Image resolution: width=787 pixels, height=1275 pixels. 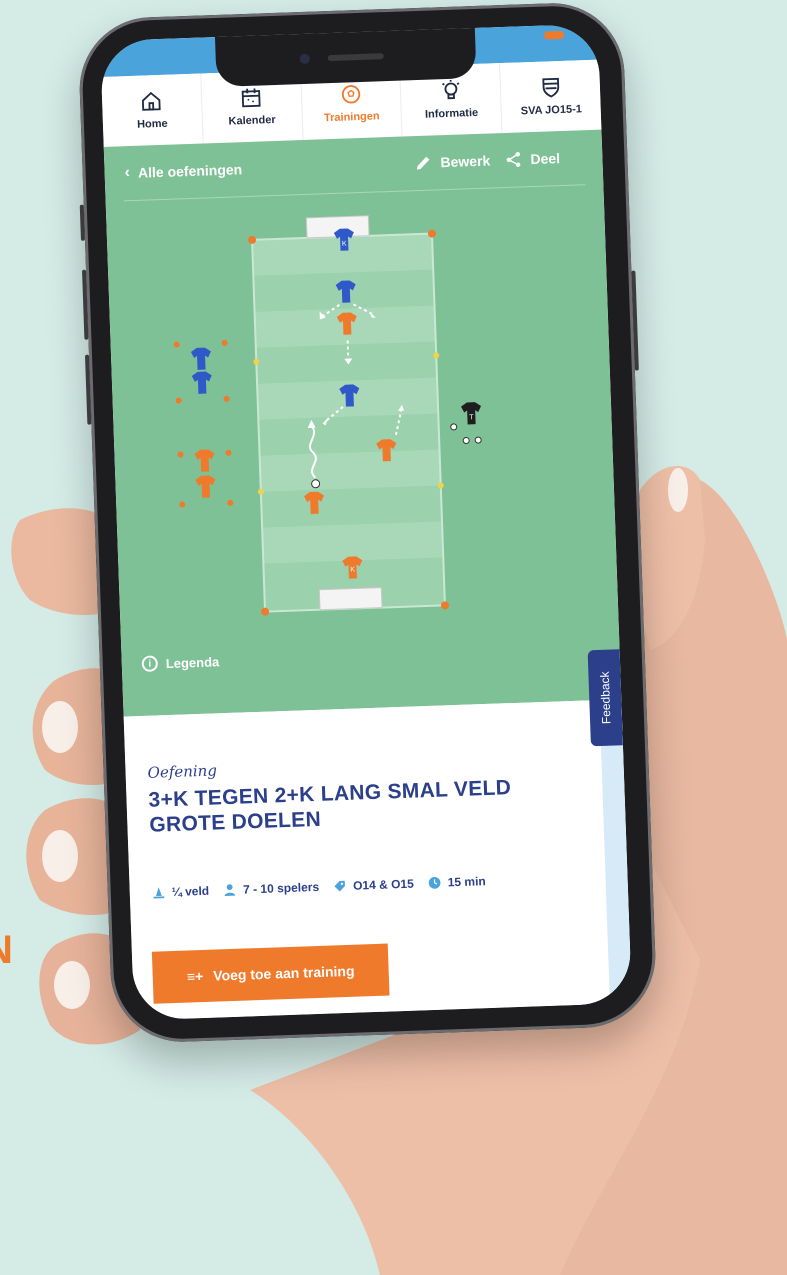 I want to click on meta-field-size: ¼ veld, so click(x=181, y=891).